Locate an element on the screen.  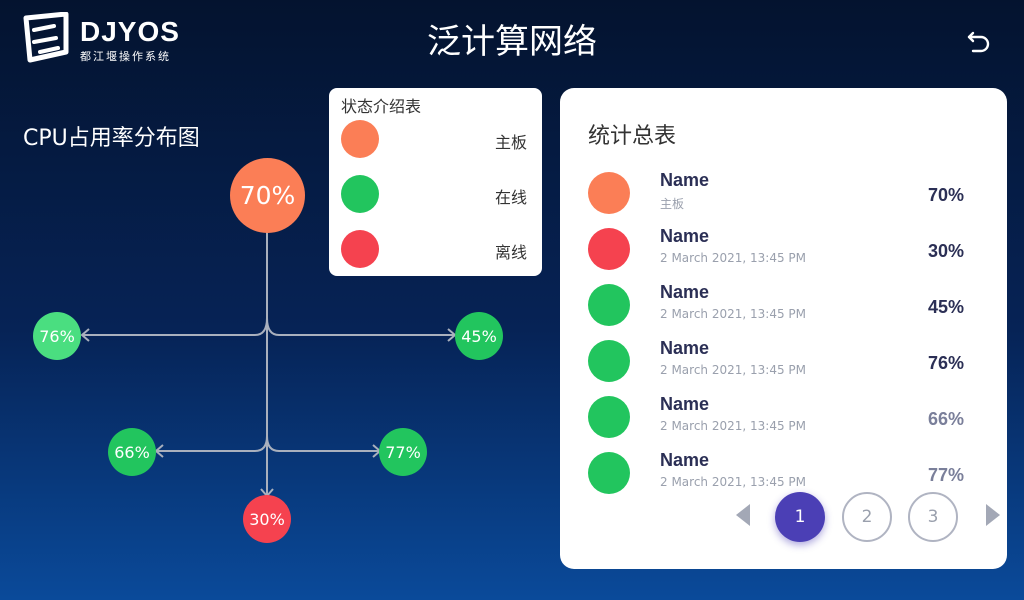
online-dot-icon is located at coordinates (360, 194).